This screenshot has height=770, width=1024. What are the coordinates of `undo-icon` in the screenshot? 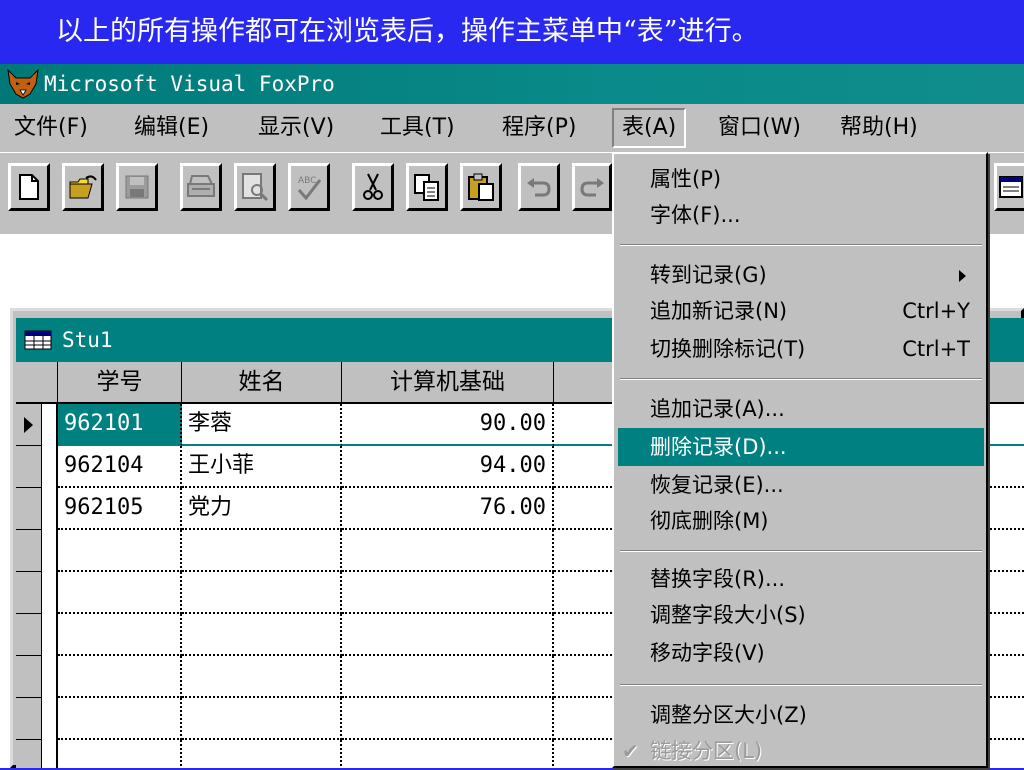 It's located at (539, 187).